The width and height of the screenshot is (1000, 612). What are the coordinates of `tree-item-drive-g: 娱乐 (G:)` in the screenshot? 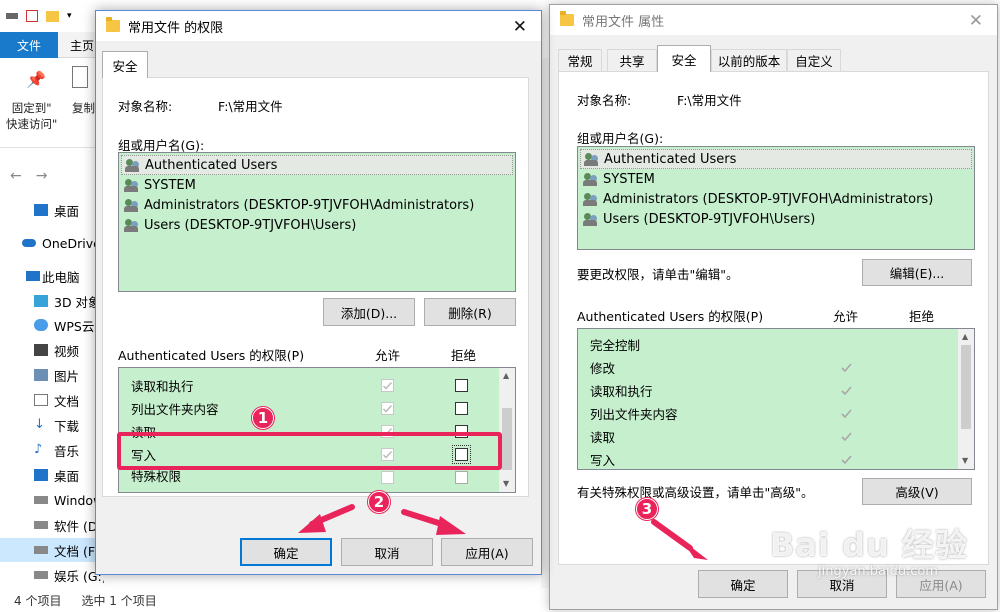 It's located at (52, 575).